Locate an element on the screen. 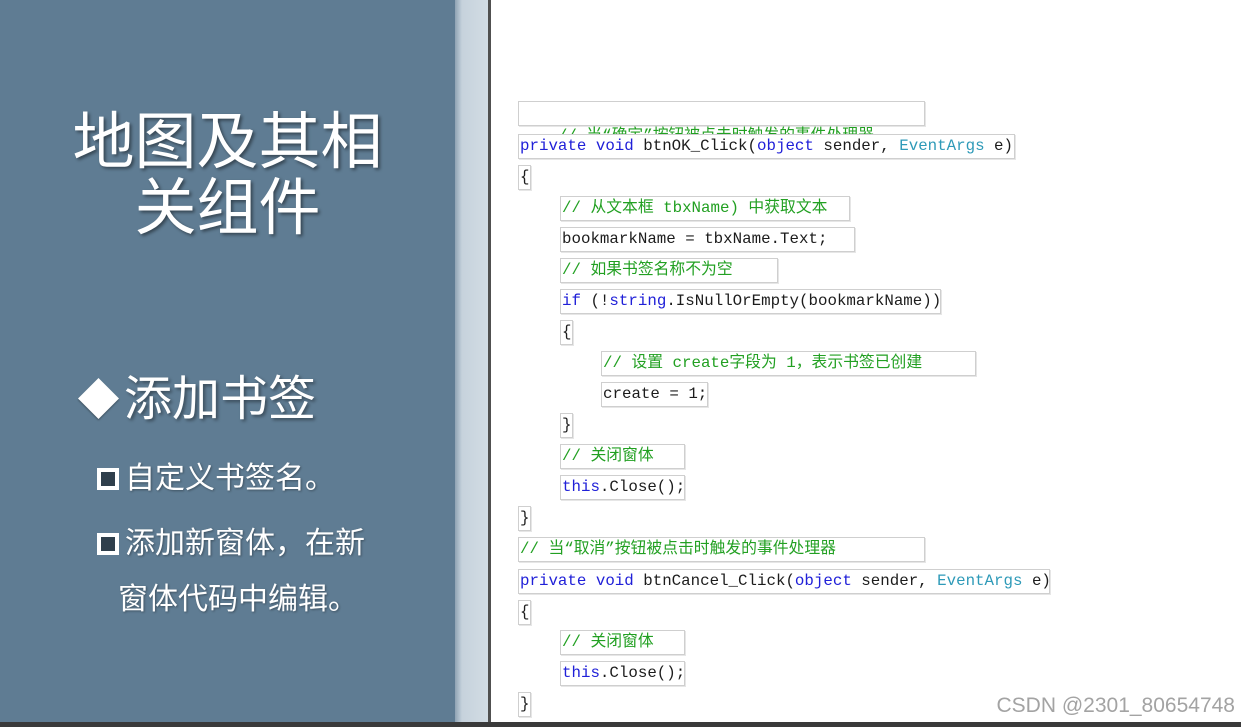 The image size is (1241, 727). code-comment: // 设置 create字段为 1，表示书签已创建 is located at coordinates (763, 363).